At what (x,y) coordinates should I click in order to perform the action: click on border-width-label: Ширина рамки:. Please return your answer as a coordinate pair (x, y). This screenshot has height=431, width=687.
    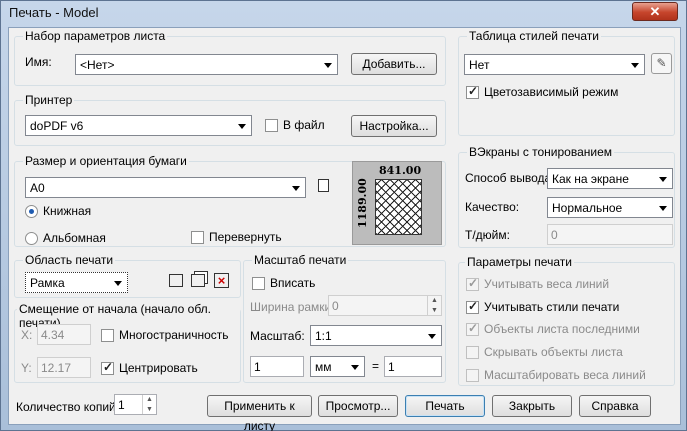
    Looking at the image, I should click on (292, 307).